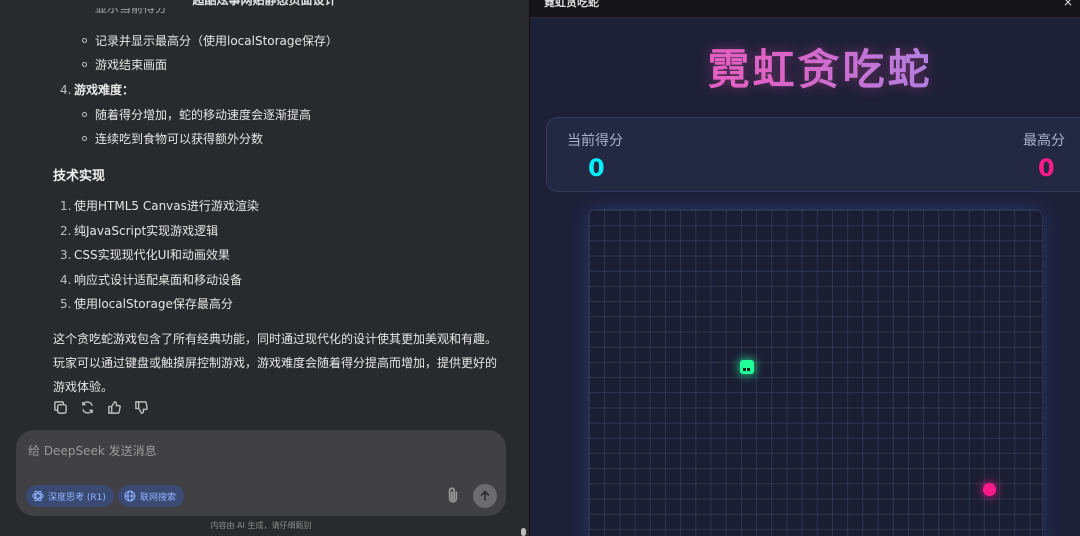 The width and height of the screenshot is (1080, 536). What do you see at coordinates (79, 176) in the screenshot?
I see `section-heading: 技术实现` at bounding box center [79, 176].